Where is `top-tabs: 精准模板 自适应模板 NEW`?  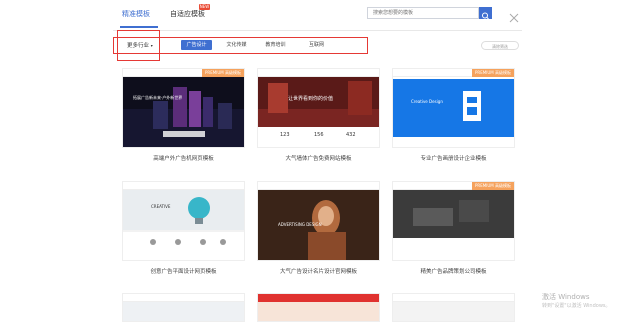 top-tabs: 精准模板 自适应模板 NEW is located at coordinates (320, 15).